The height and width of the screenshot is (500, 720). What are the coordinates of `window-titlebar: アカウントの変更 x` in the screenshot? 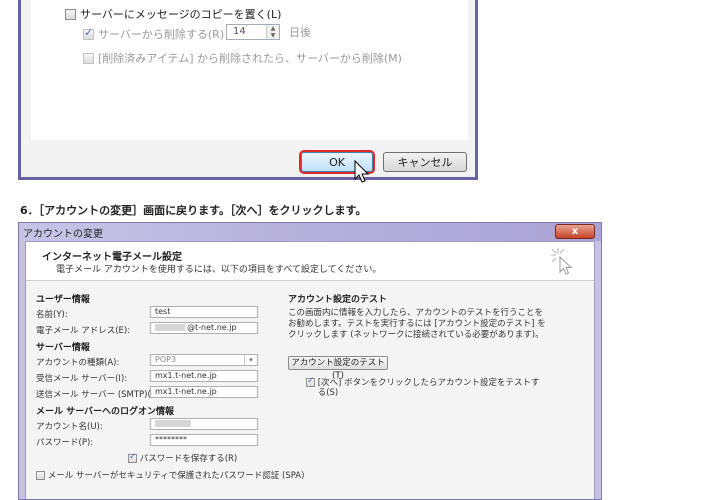 It's located at (310, 232).